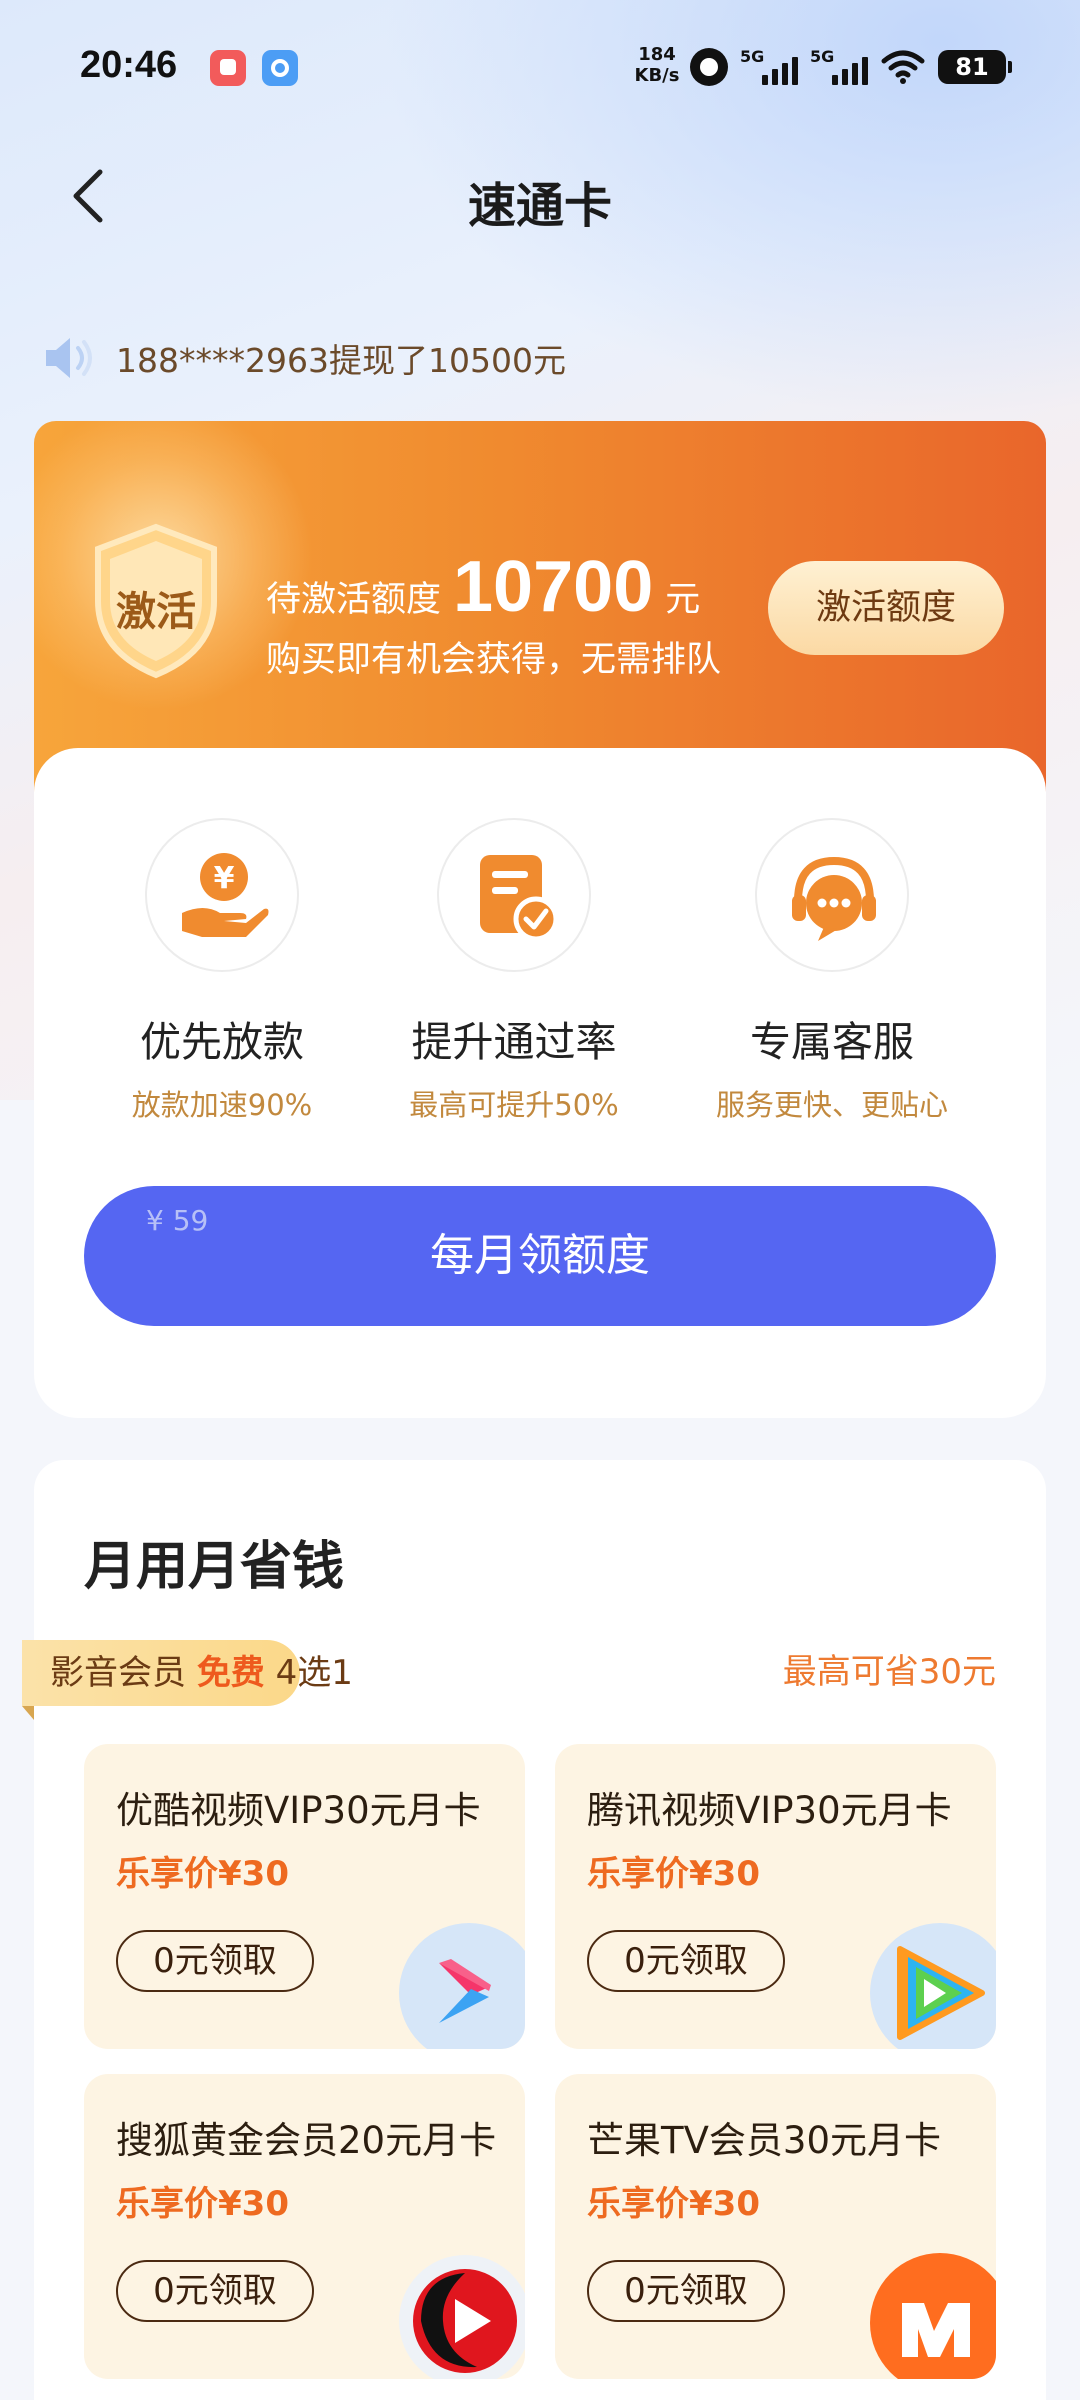 The height and width of the screenshot is (2400, 1080). I want to click on benefit-icon-circle: ¥, so click(222, 895).